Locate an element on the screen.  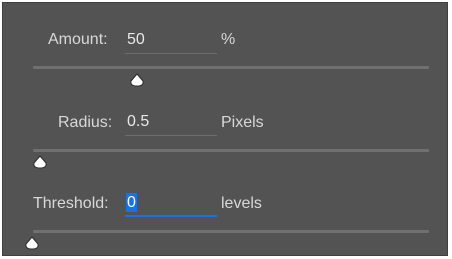
threshold-label: Threshold: is located at coordinates (71, 203).